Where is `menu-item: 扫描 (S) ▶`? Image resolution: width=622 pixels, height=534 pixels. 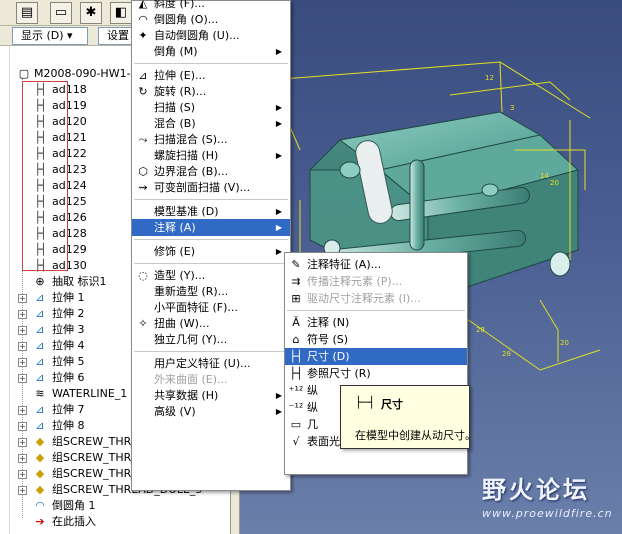 menu-item: 扫描 (S) ▶ is located at coordinates (211, 107).